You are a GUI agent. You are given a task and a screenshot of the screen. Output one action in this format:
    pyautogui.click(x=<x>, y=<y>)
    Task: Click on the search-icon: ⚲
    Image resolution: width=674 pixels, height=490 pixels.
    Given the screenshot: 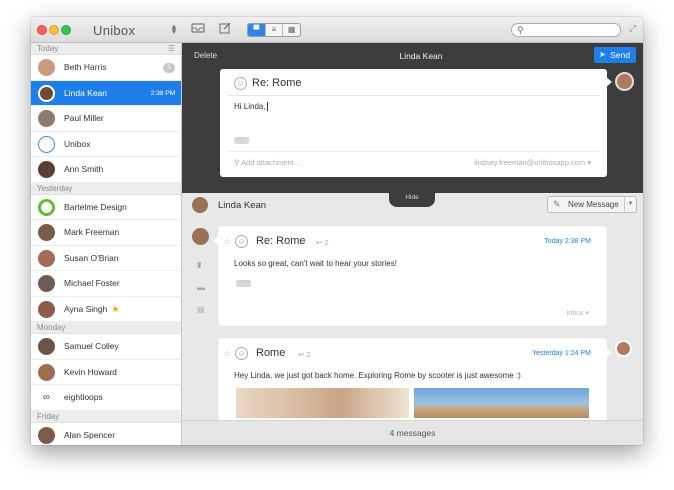 What is the action you would take?
    pyautogui.click(x=520, y=30)
    